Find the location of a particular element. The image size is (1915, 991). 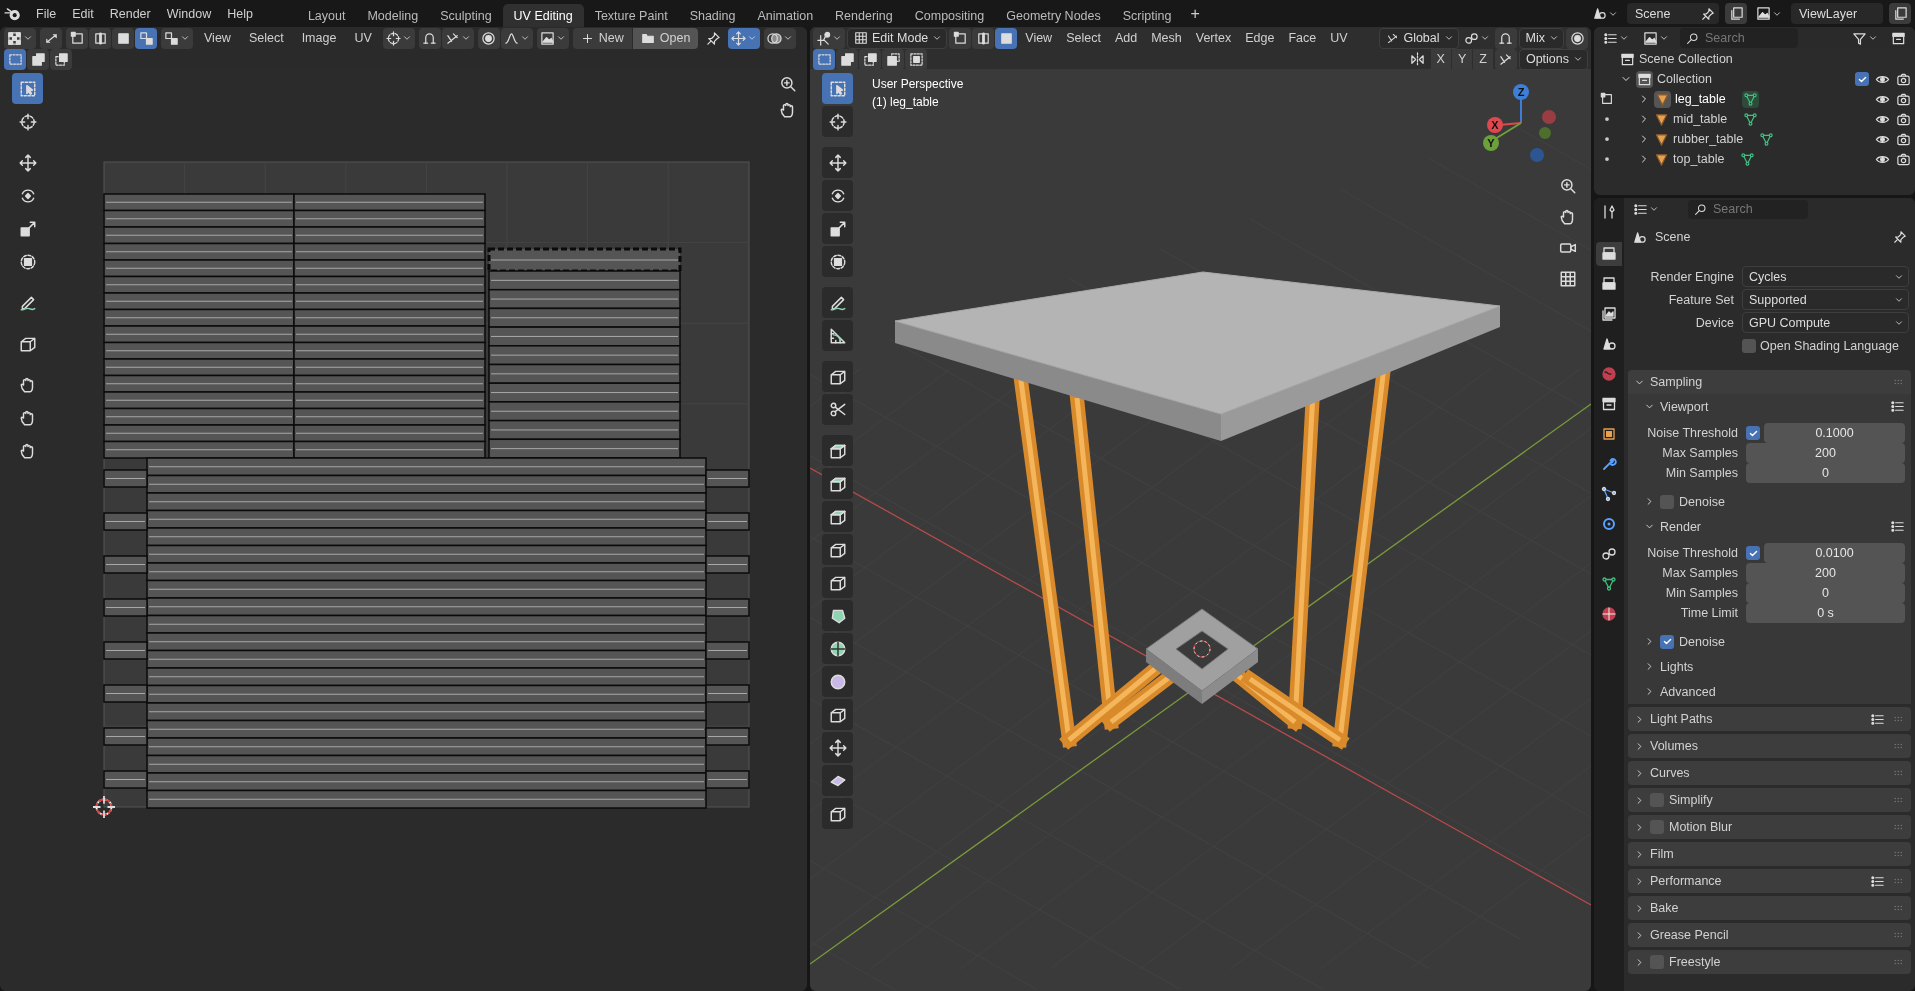

subpanel-title: Viewport is located at coordinates (1684, 406).